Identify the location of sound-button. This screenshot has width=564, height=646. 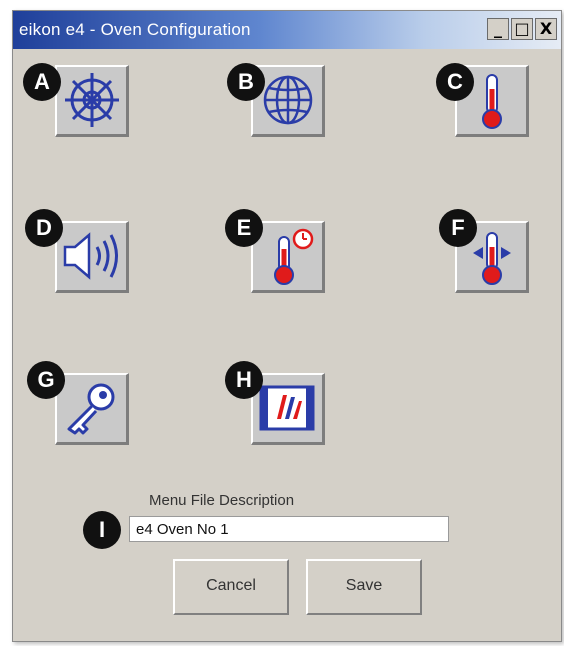
(92, 257).